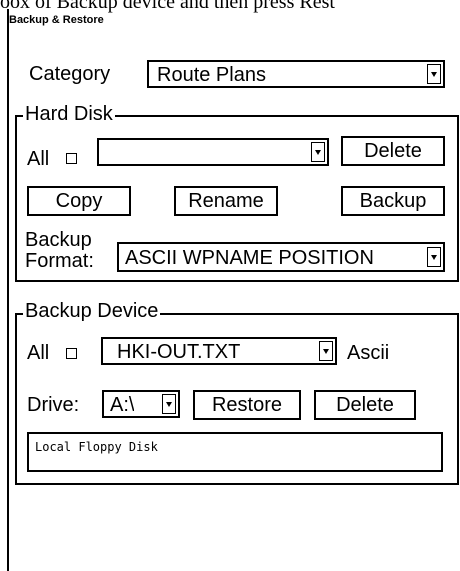  Describe the element at coordinates (53, 405) in the screenshot. I see `drive-label: Drive:` at that location.